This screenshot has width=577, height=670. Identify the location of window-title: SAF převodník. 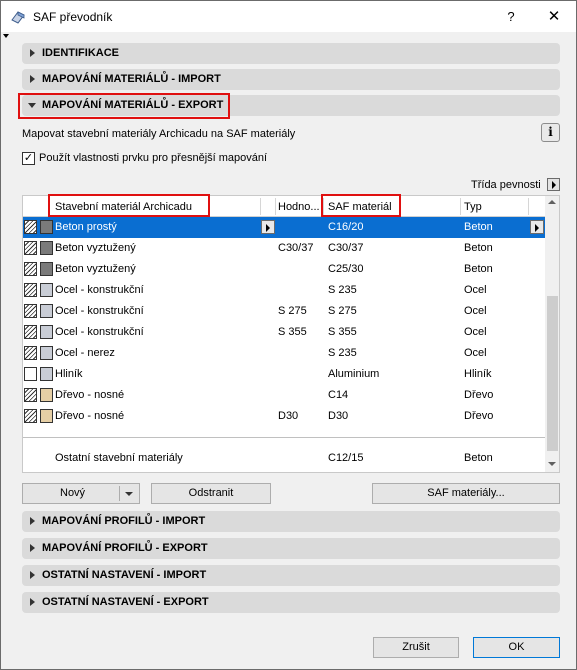
(73, 17).